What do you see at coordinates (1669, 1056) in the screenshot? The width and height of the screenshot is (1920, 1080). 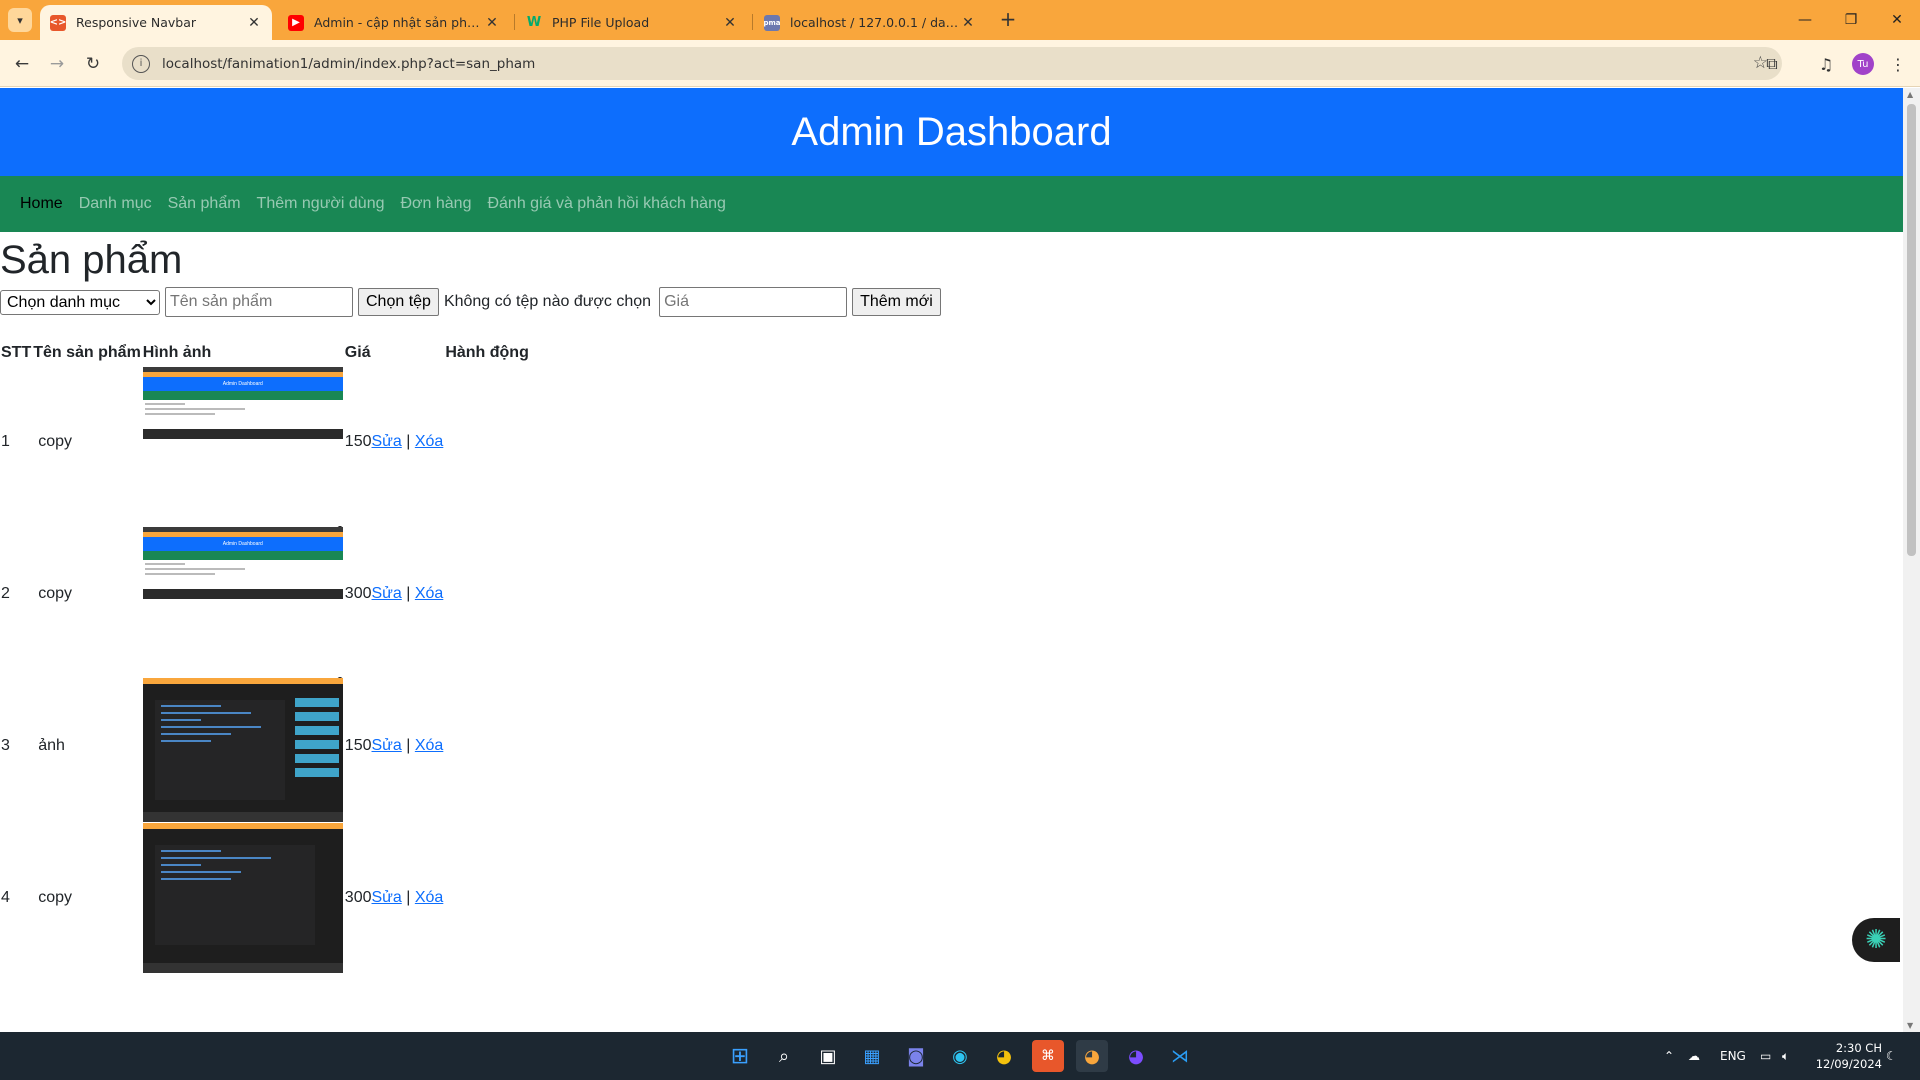 I see `tray-chevron-icon: ⌃` at bounding box center [1669, 1056].